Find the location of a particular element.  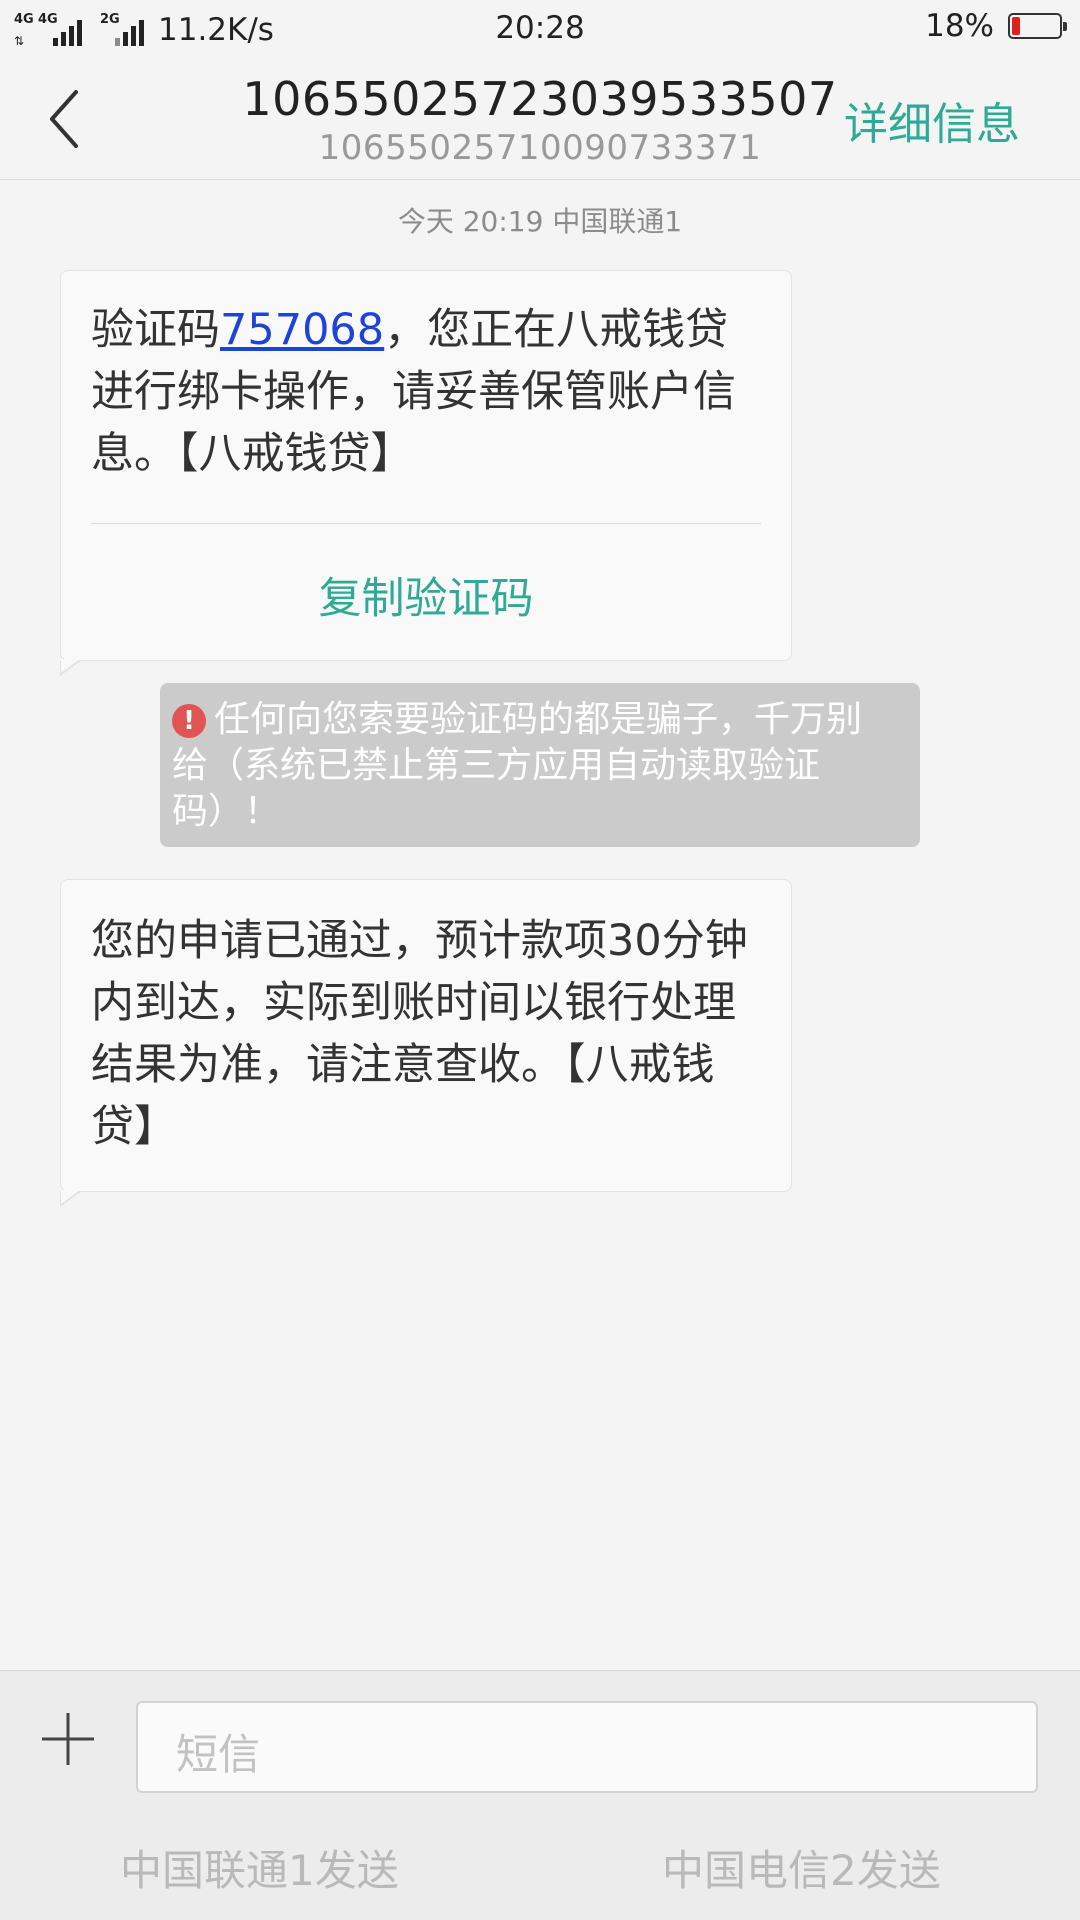

message-input-placeholder: 短信 is located at coordinates (218, 1754).